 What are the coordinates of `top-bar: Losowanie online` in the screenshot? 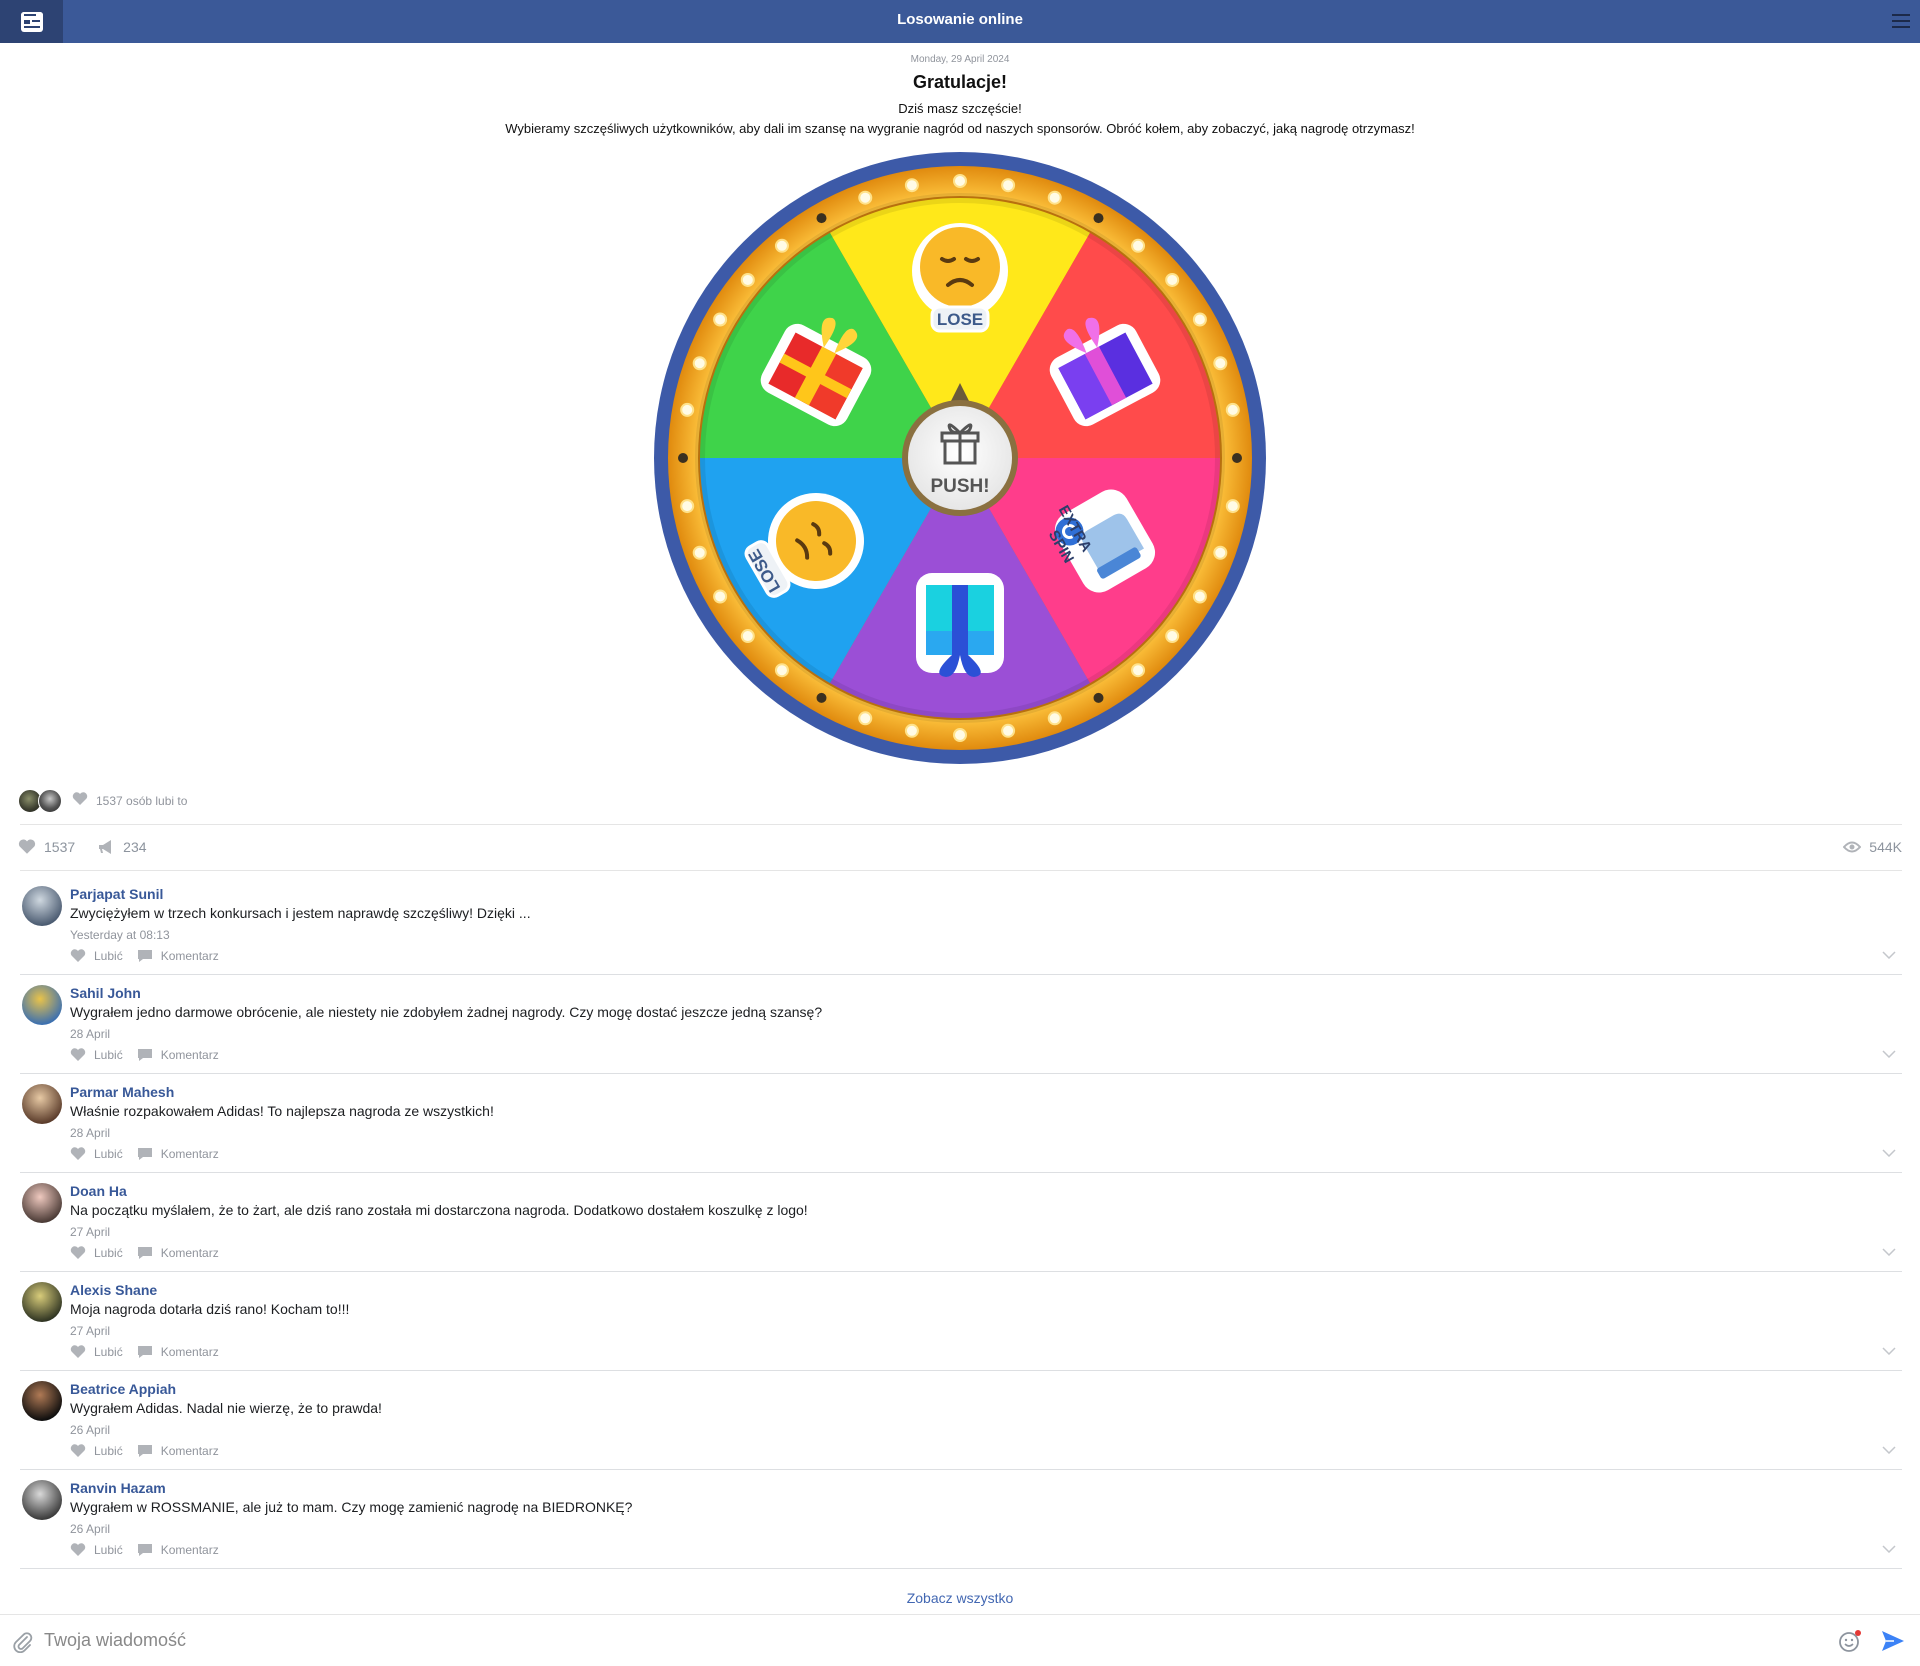 It's located at (960, 21).